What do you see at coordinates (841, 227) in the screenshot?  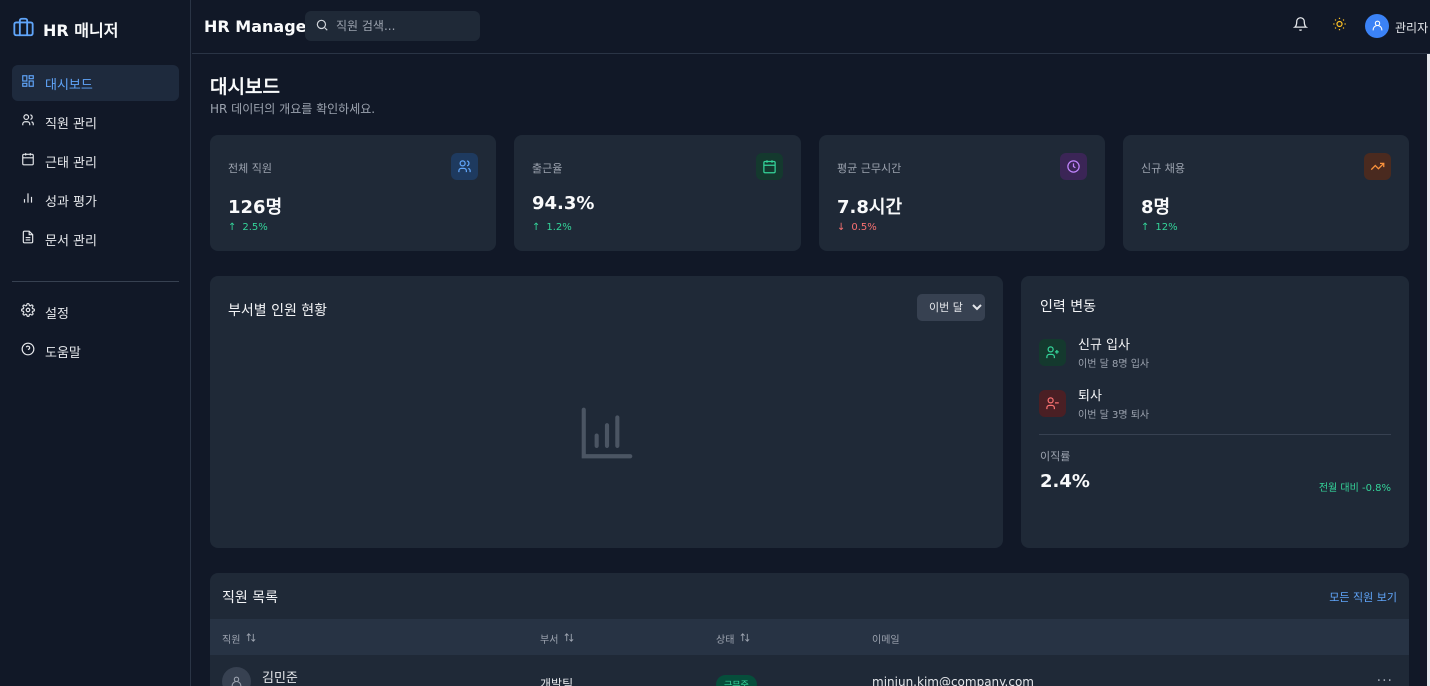 I see `arrow-down-icon: ↓` at bounding box center [841, 227].